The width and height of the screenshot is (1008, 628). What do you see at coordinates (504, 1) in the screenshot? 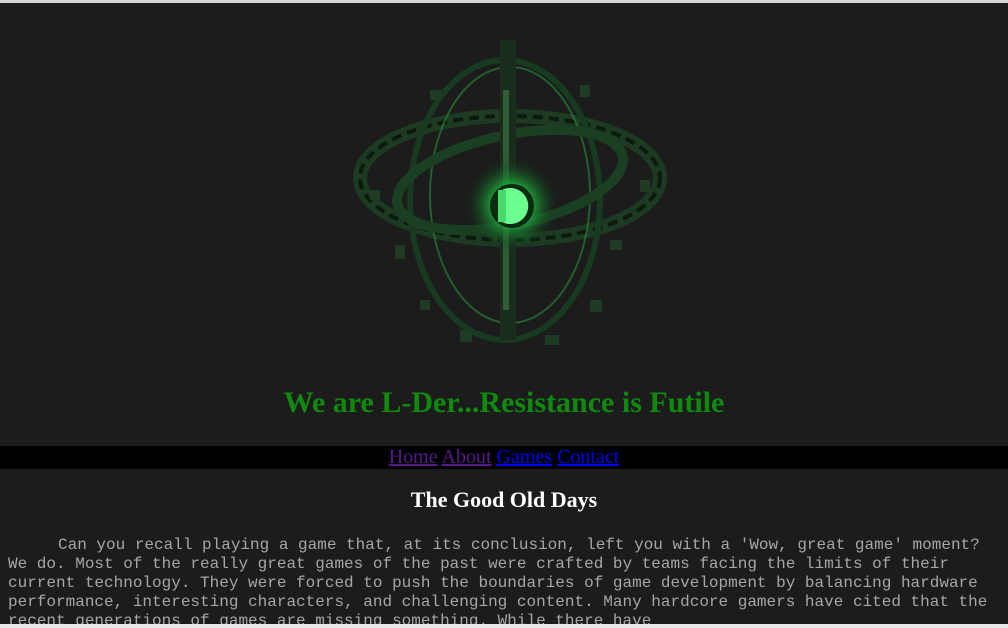
I see `browser-top-edge` at bounding box center [504, 1].